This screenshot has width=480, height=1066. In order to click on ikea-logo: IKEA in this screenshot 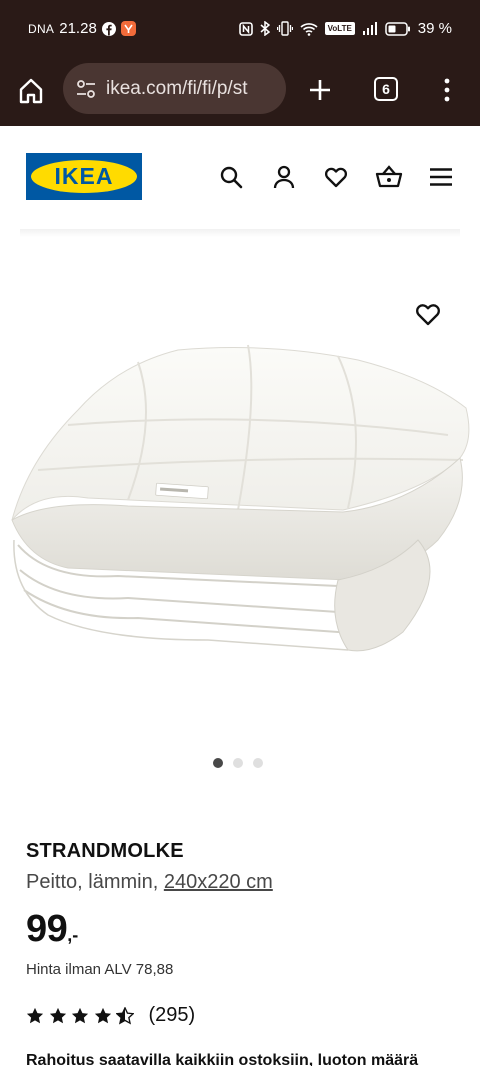, I will do `click(84, 176)`.